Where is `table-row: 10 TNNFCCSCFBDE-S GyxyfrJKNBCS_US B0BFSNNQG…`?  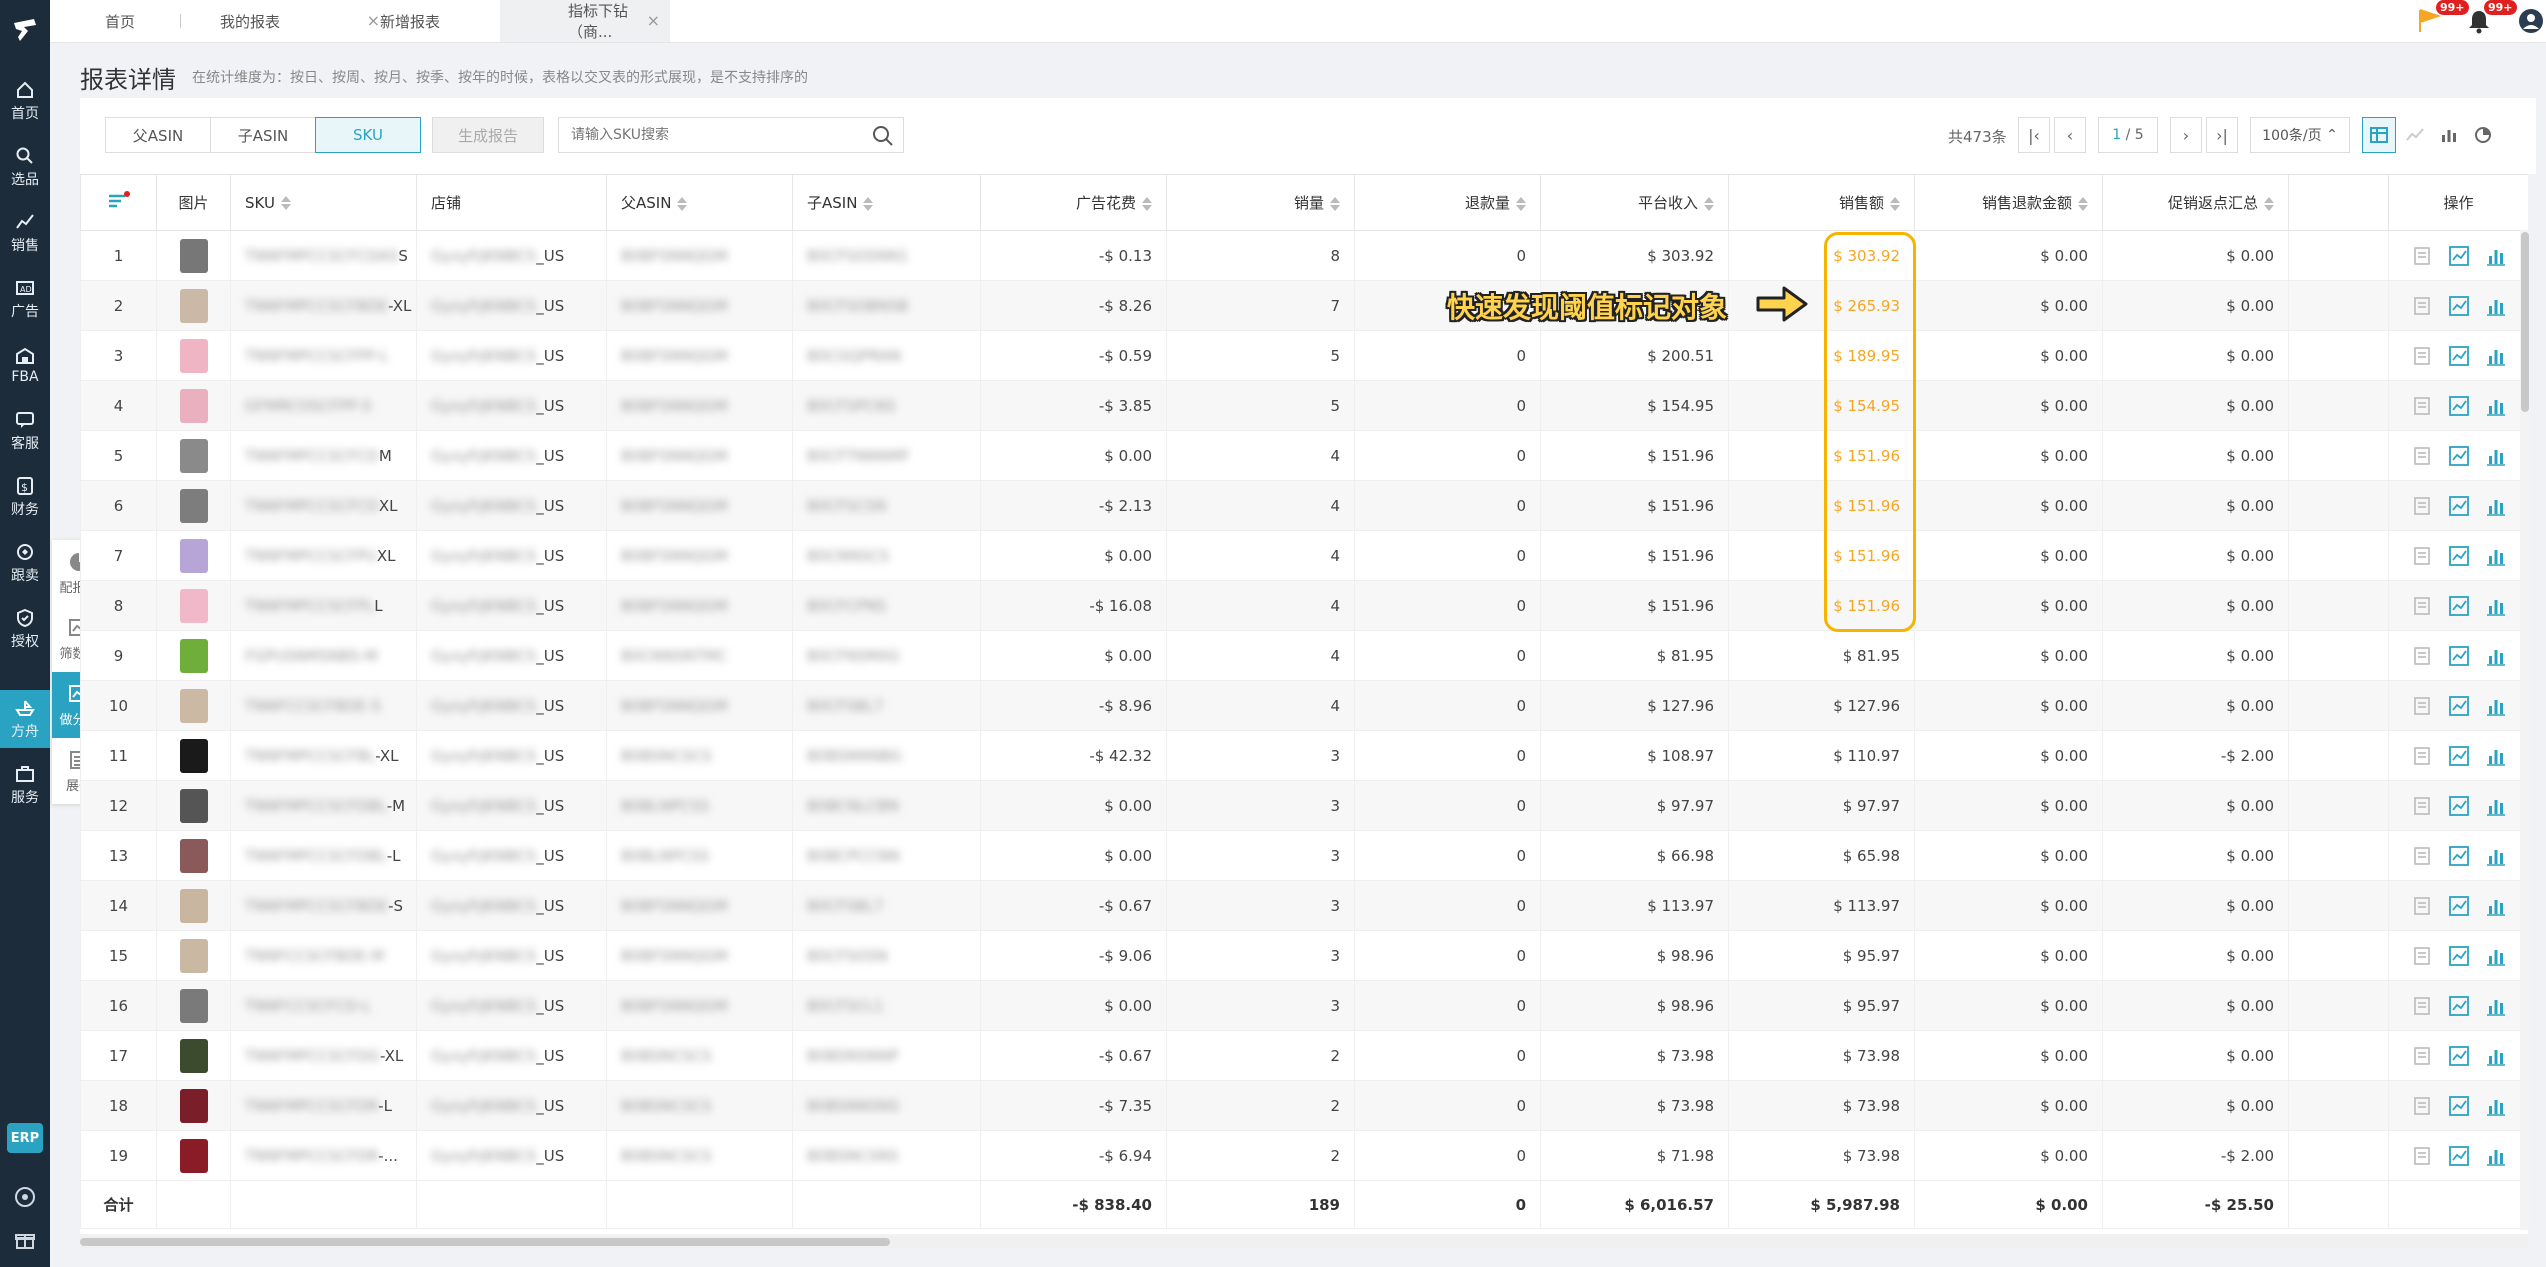 table-row: 10 TNNFCCSCFBDE-S GyxyfrJKNBCS_US B0BFSNNQG… is located at coordinates (1304, 705).